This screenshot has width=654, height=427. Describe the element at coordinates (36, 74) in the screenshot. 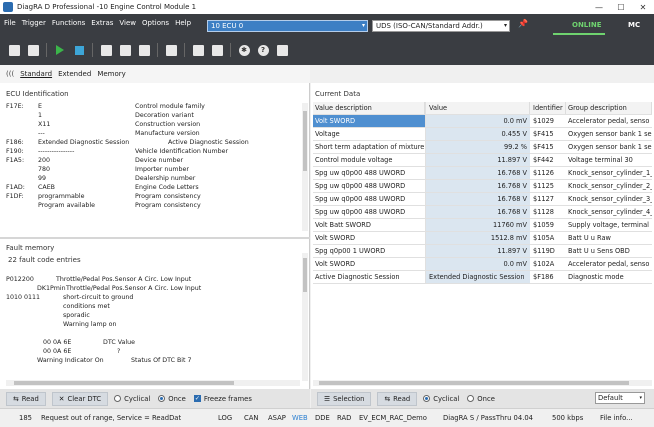

I see `tab-standard: Standard` at that location.